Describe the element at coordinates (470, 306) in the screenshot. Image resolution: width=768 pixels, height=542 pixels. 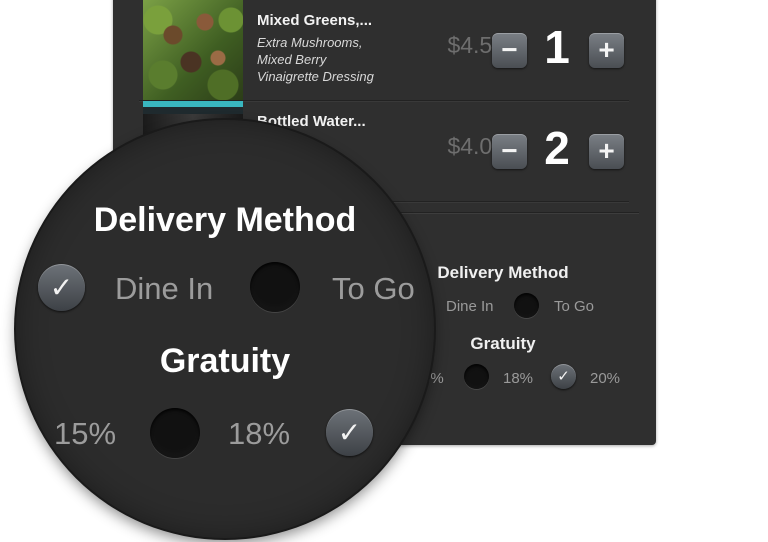
I see `dine-in-label: Dine In` at that location.